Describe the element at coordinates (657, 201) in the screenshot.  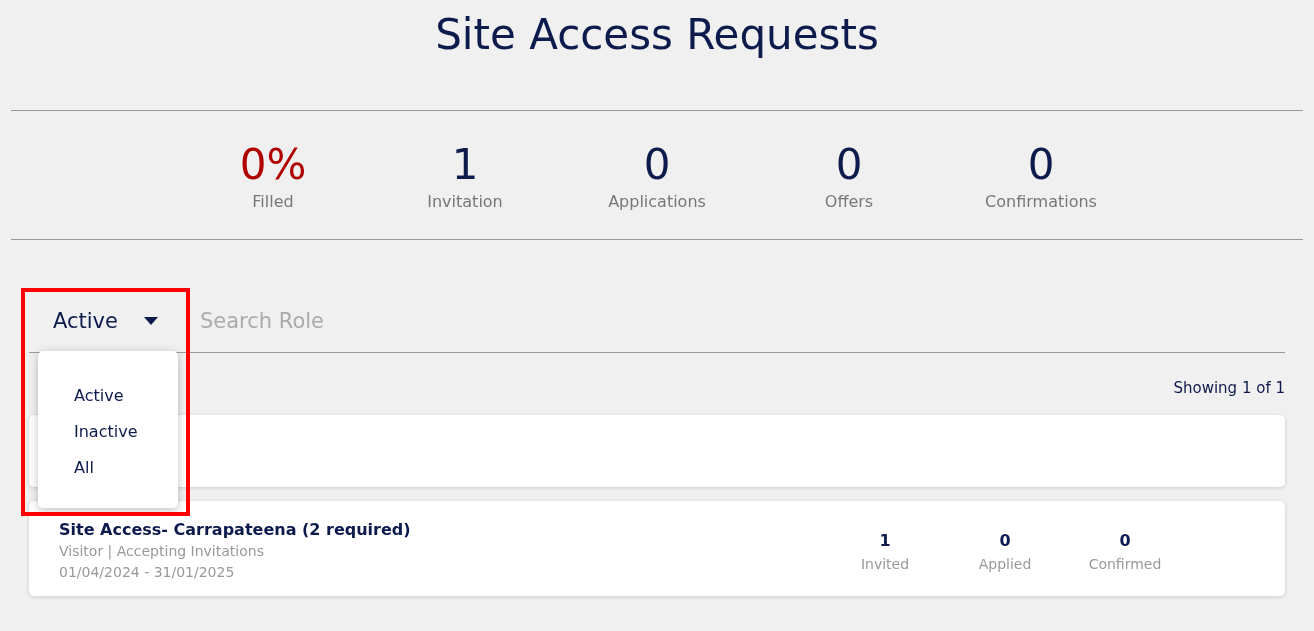
I see `stat-label: Applications` at that location.